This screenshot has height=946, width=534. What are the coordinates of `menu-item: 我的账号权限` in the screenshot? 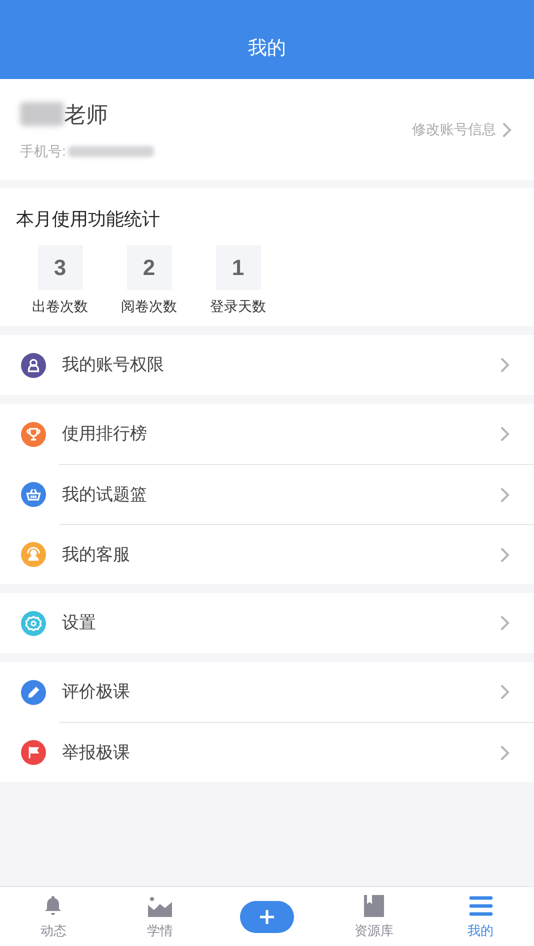 It's located at (267, 365).